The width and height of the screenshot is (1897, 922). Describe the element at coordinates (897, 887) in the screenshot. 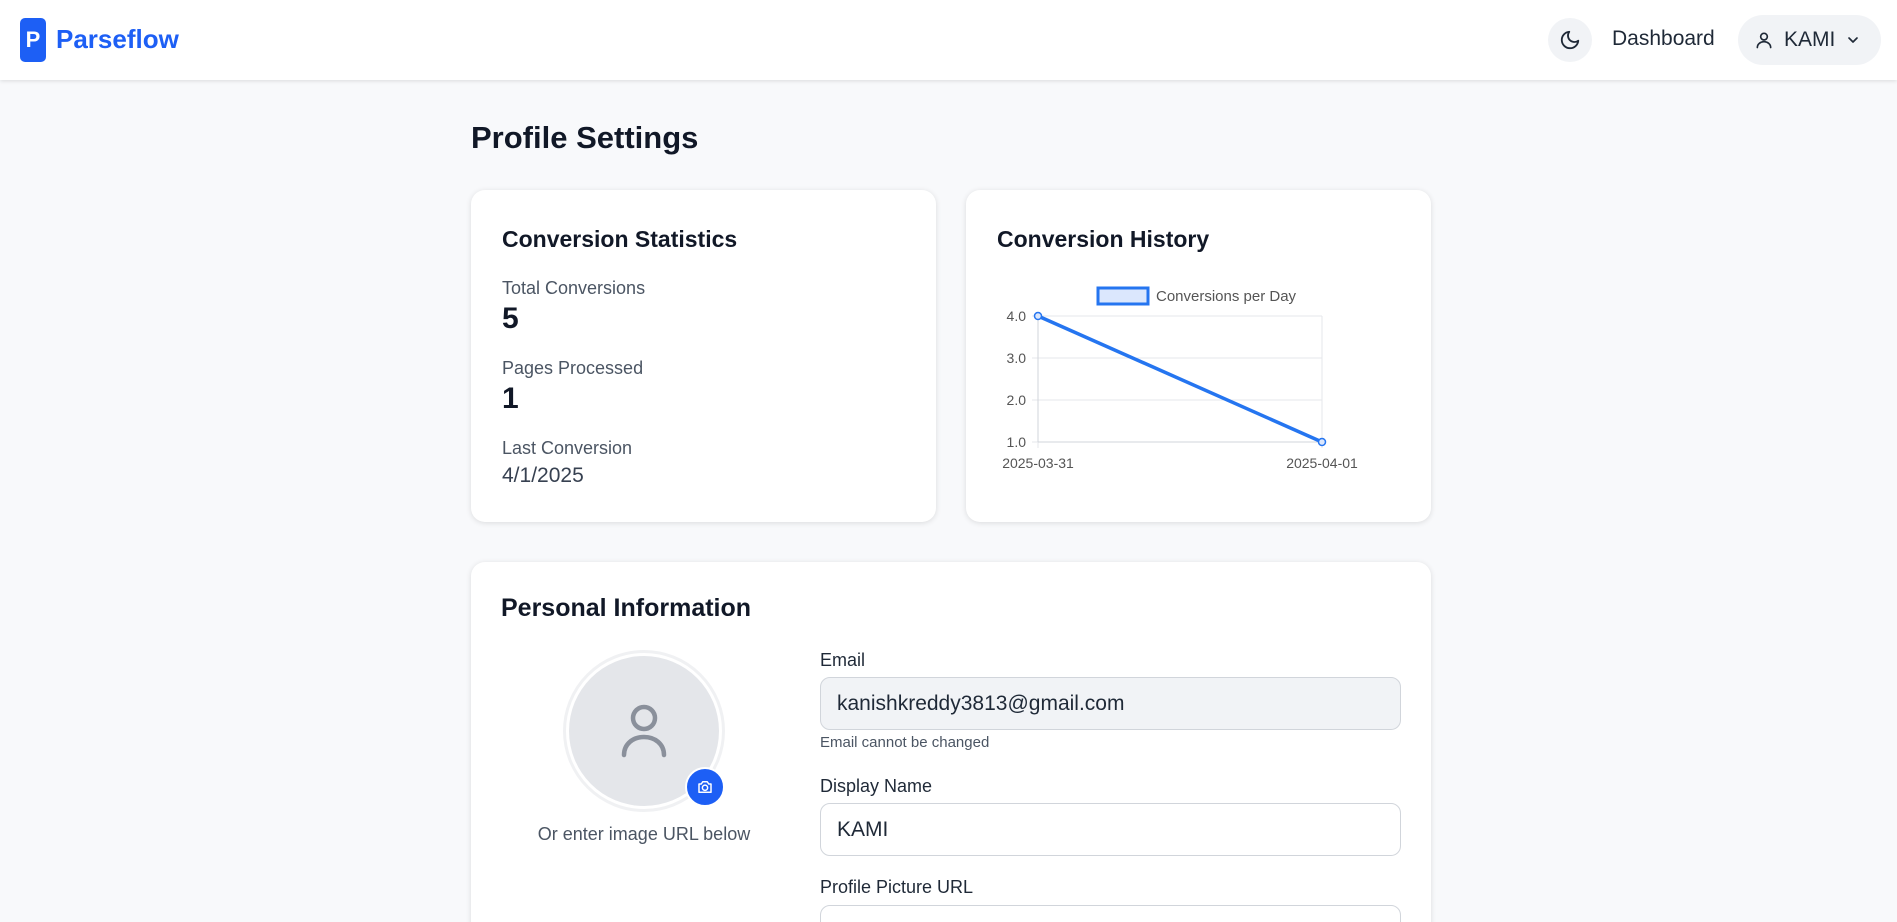

I see `profile-picture-url-label: Profile Picture URL` at that location.